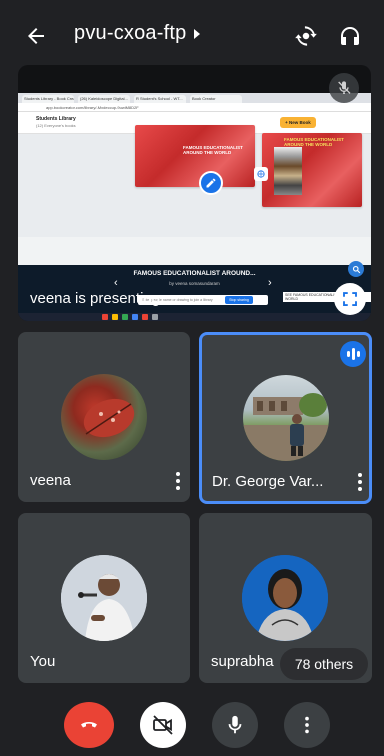 The height and width of the screenshot is (756, 384). I want to click on phone-hangup-icon, so click(89, 725).